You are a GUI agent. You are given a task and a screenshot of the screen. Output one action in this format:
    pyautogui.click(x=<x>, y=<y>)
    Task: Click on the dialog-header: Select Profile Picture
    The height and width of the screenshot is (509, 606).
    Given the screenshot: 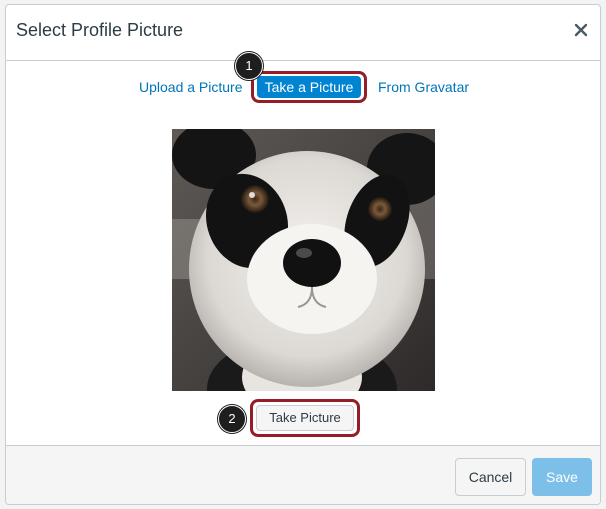 What is the action you would take?
    pyautogui.click(x=303, y=33)
    